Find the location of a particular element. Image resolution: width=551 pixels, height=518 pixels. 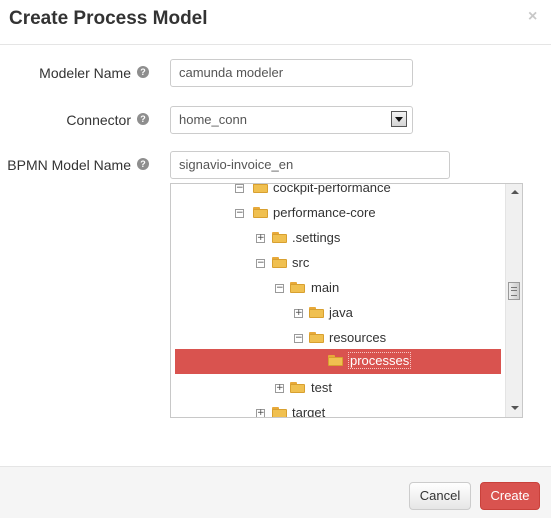

tree-item-label: test is located at coordinates (321, 387).